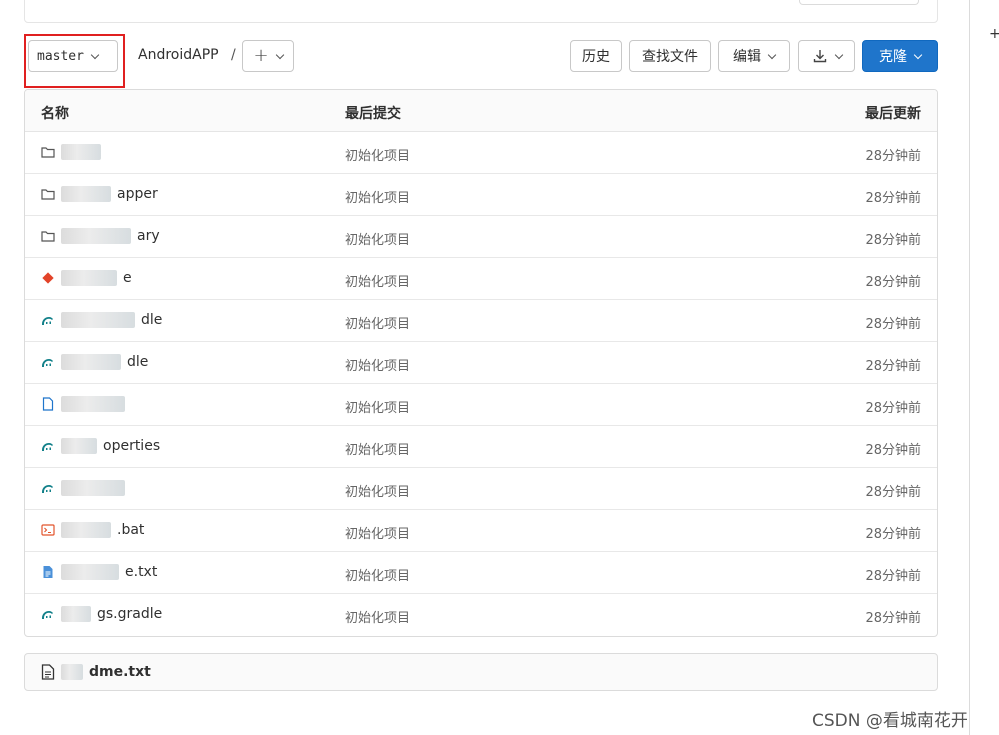 The height and width of the screenshot is (735, 999). Describe the element at coordinates (859, 2) in the screenshot. I see `panel-button` at that location.